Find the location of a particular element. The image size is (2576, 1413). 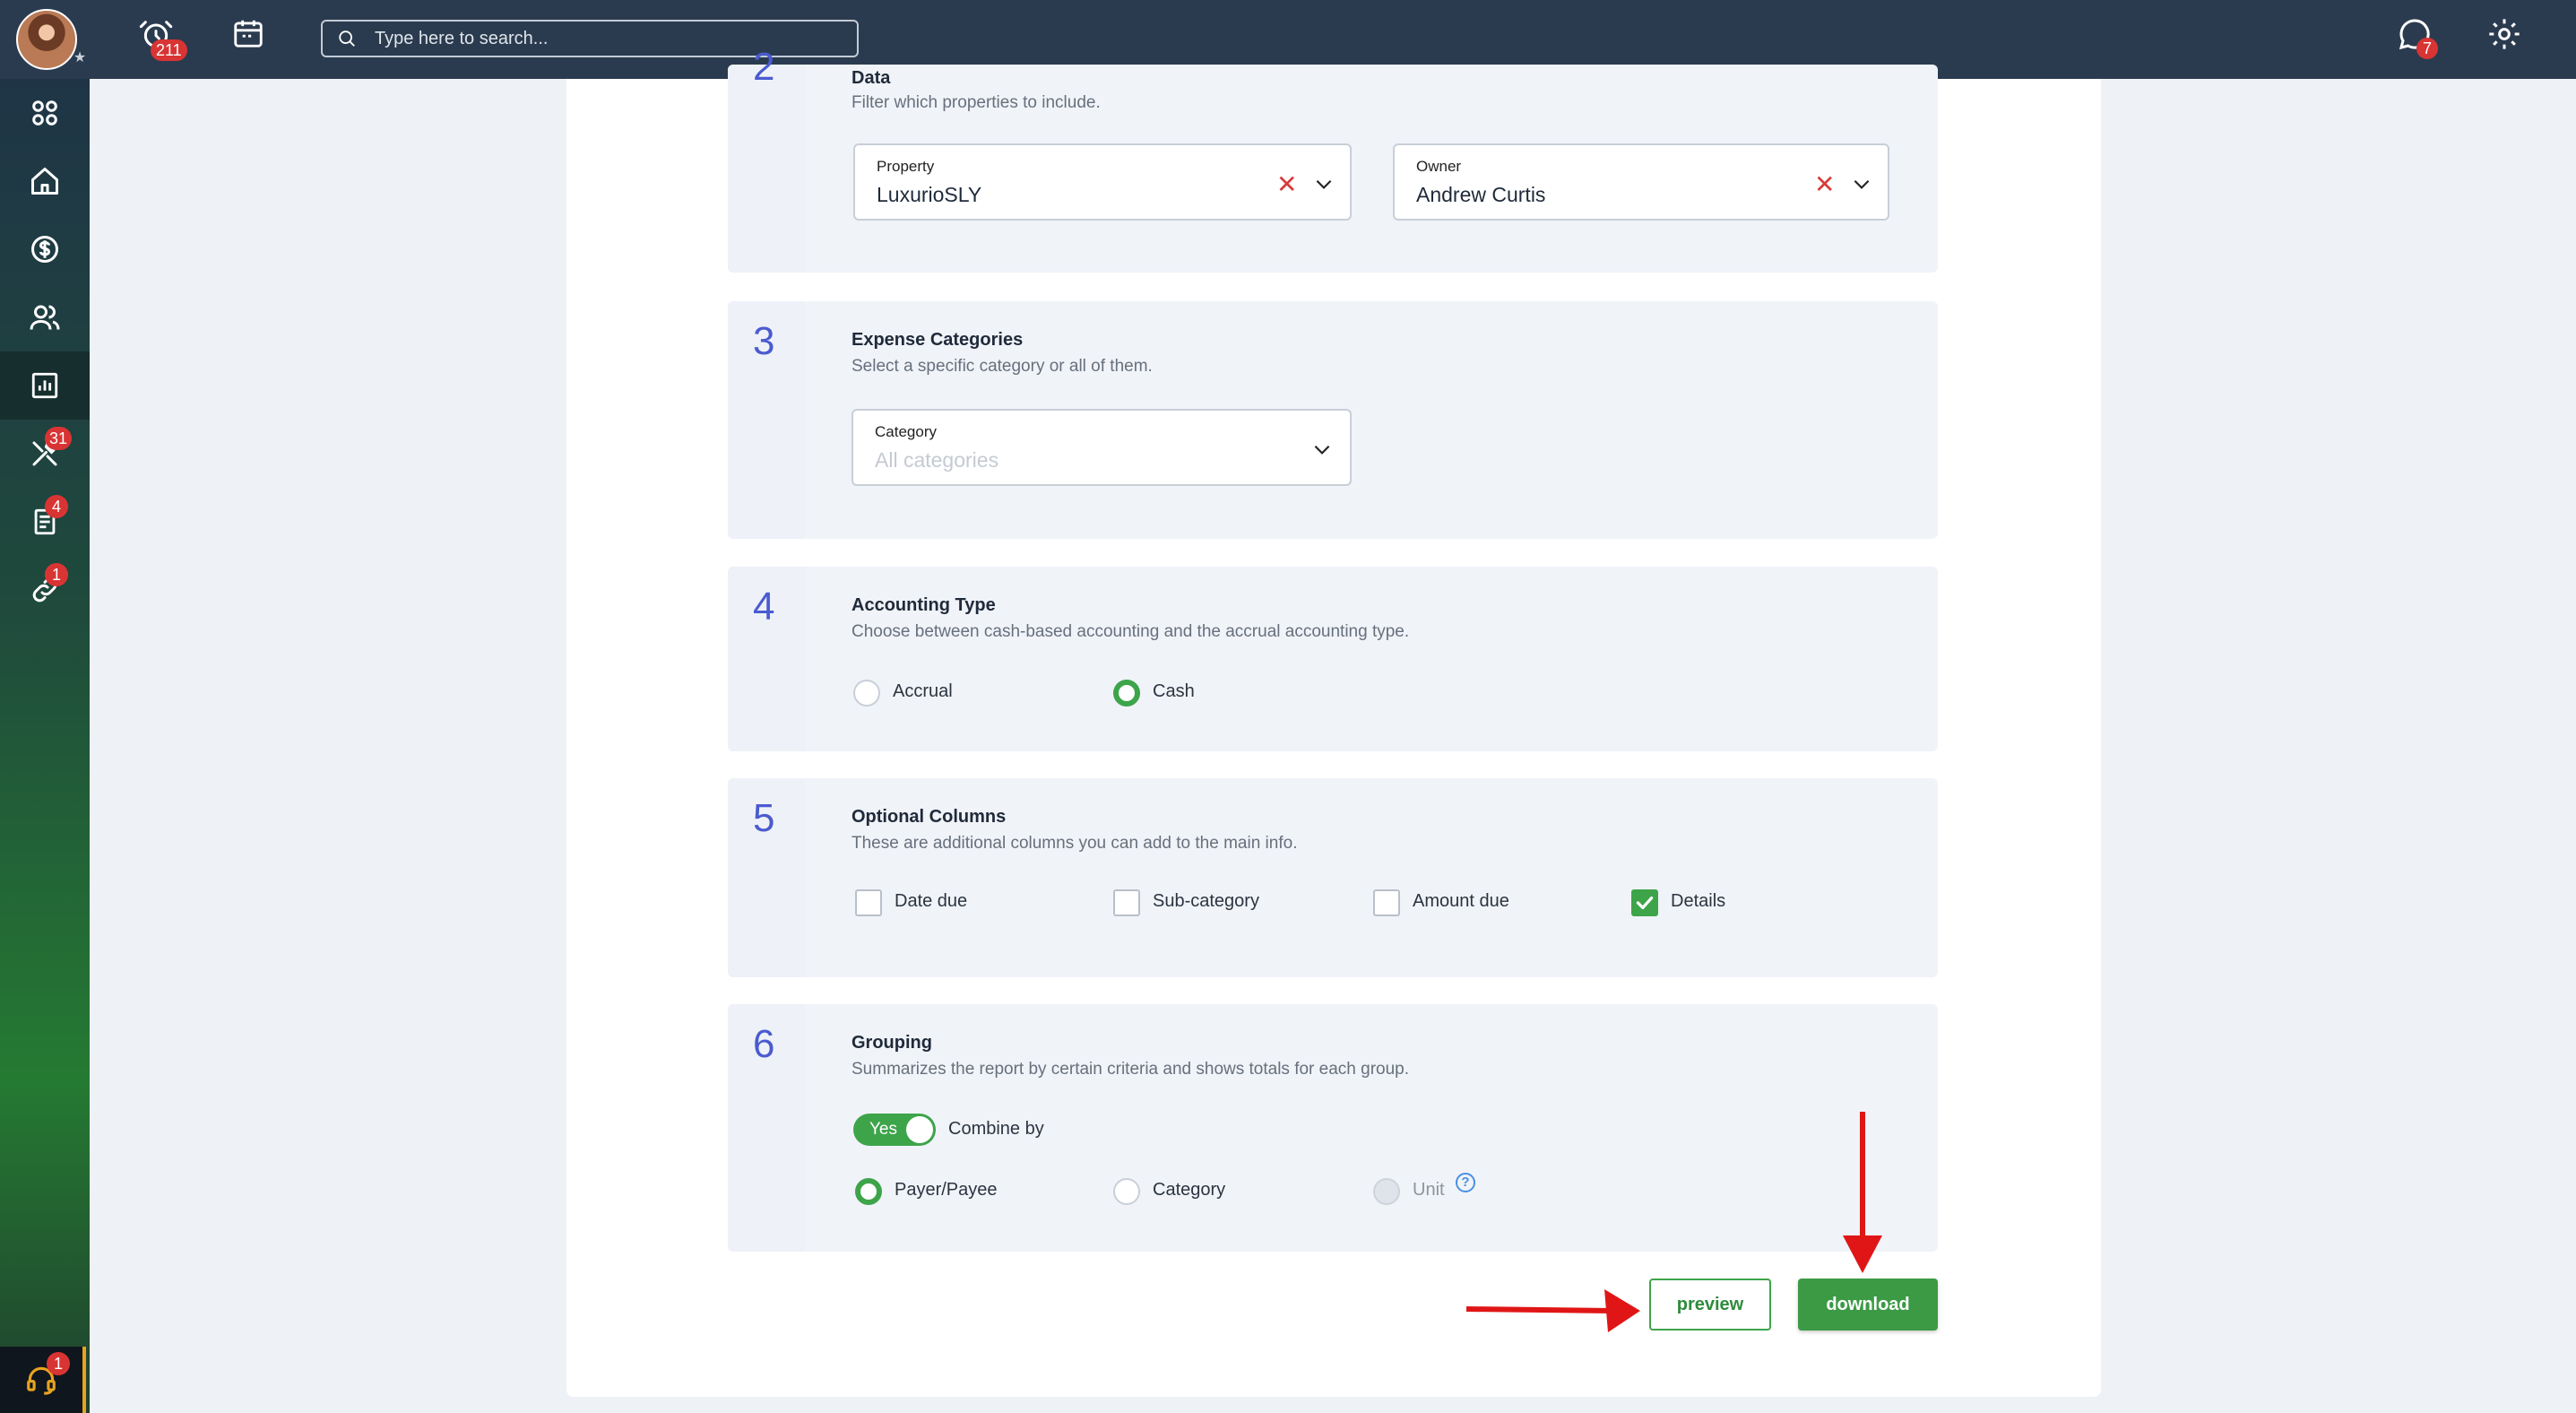

property-label: Property is located at coordinates (906, 166).